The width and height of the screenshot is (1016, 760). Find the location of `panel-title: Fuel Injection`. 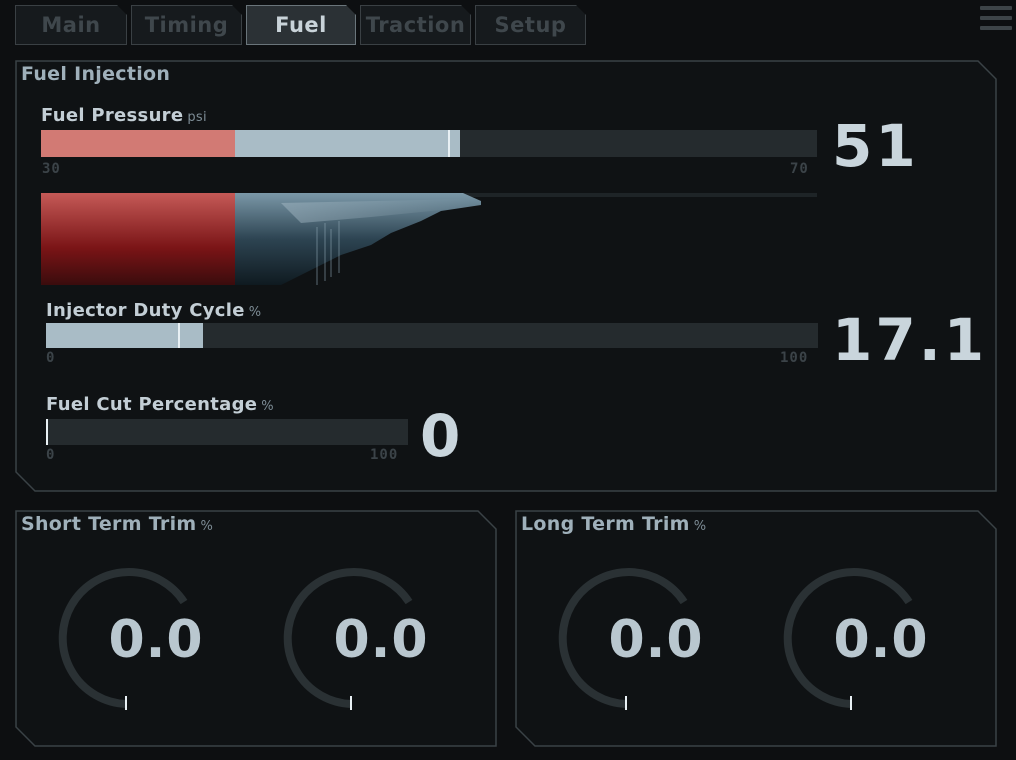

panel-title: Fuel Injection is located at coordinates (96, 74).